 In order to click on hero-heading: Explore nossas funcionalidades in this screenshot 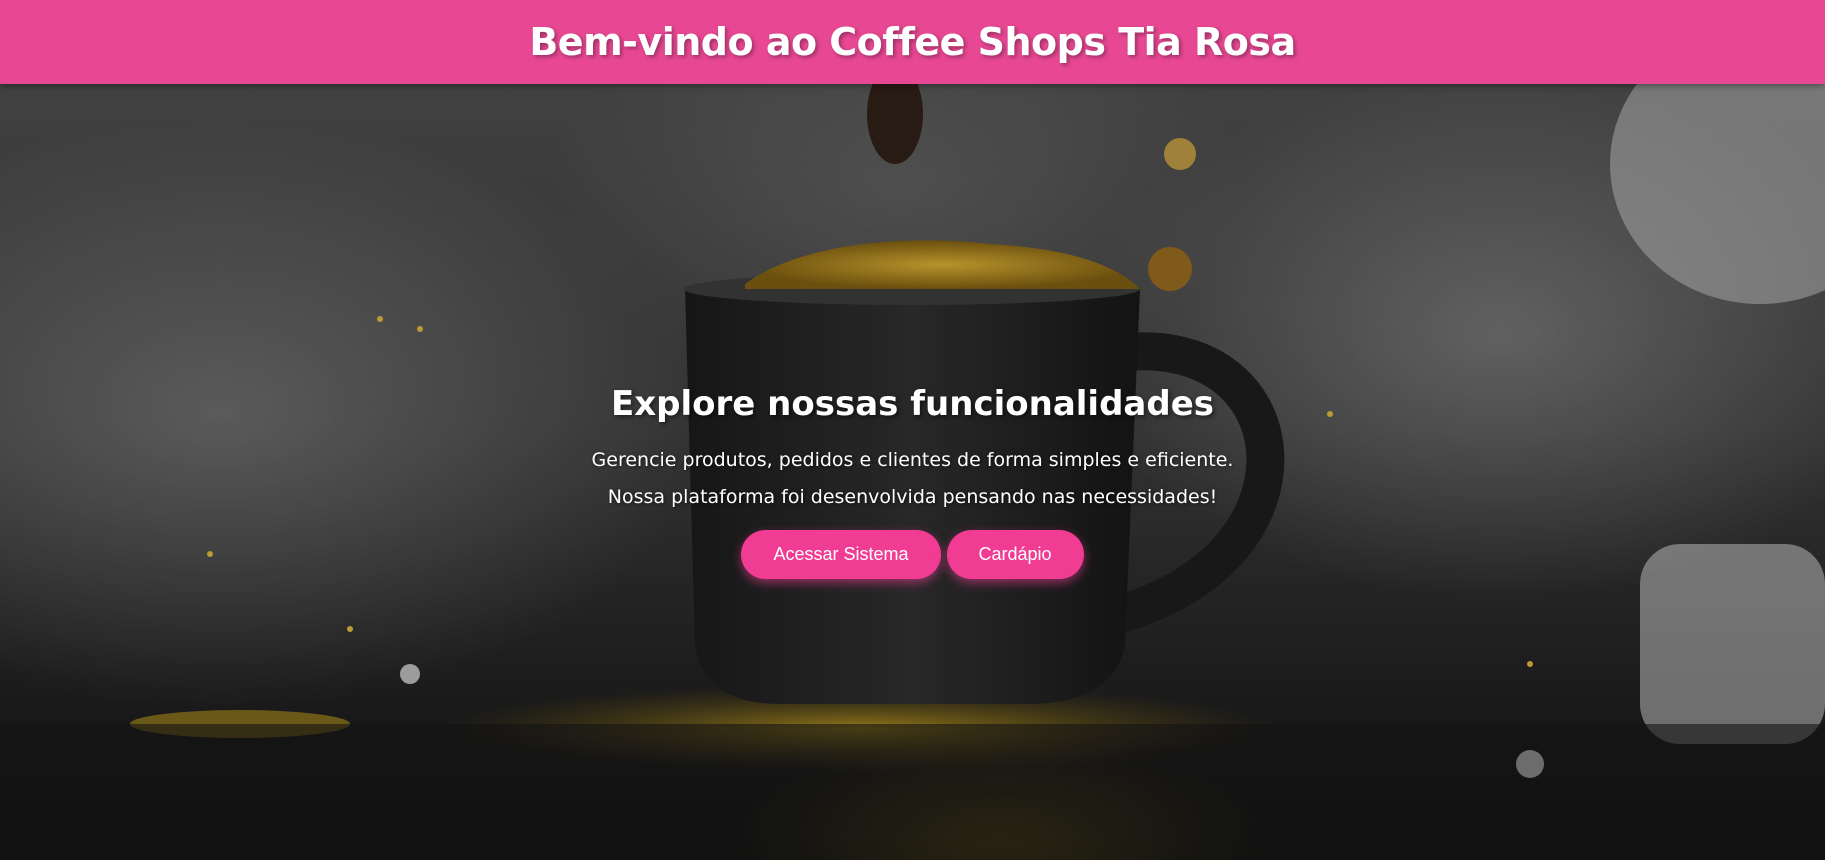, I will do `click(912, 404)`.